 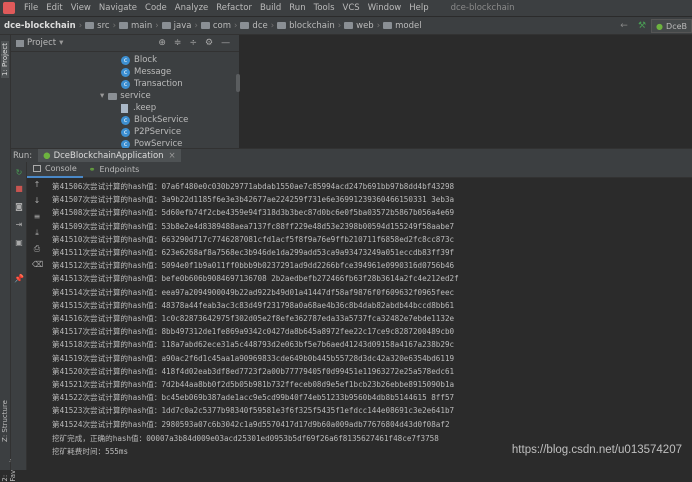 What do you see at coordinates (161, 120) in the screenshot?
I see `tree-item-label: BlockService` at bounding box center [161, 120].